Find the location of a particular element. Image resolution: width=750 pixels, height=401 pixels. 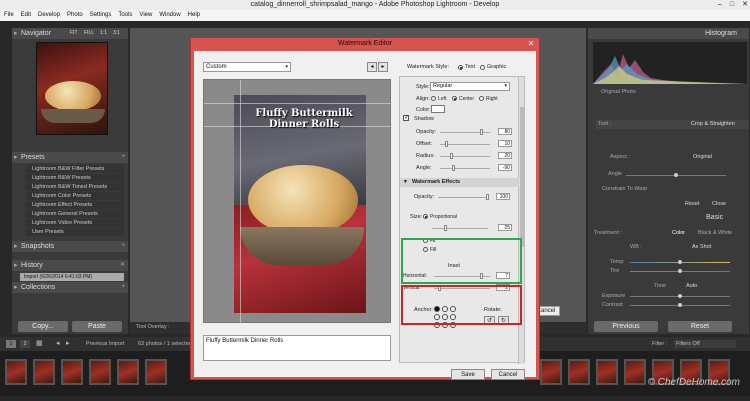

temp-slider is located at coordinates (680, 262).